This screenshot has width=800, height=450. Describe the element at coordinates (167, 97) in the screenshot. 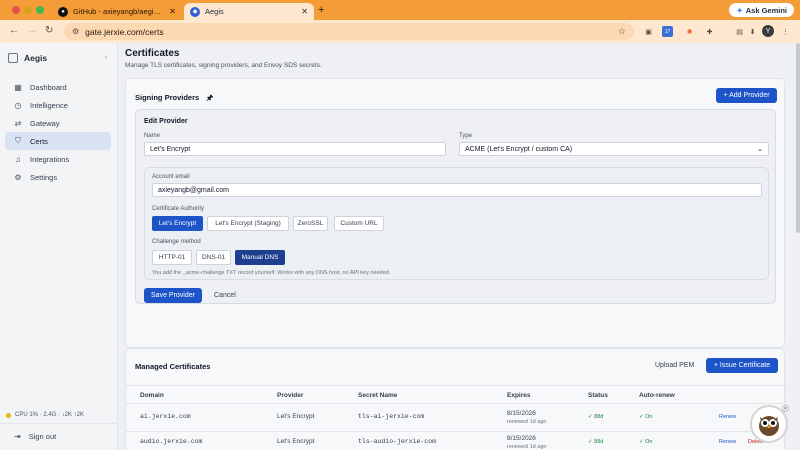

I see `signing-providers-title-text: Signing Providers` at that location.